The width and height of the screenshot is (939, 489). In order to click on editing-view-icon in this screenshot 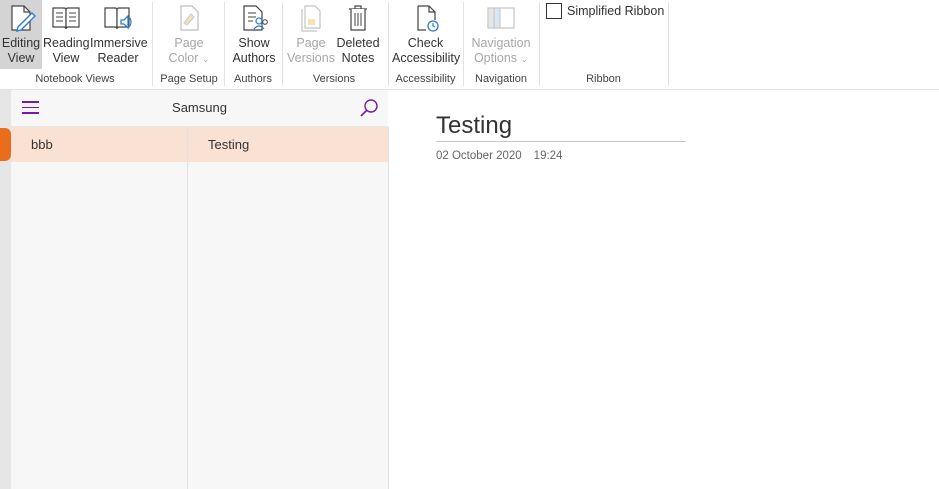, I will do `click(23, 18)`.